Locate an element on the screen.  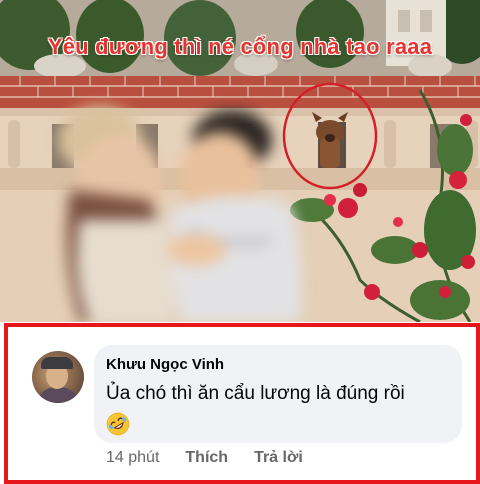
avatar is located at coordinates (58, 377).